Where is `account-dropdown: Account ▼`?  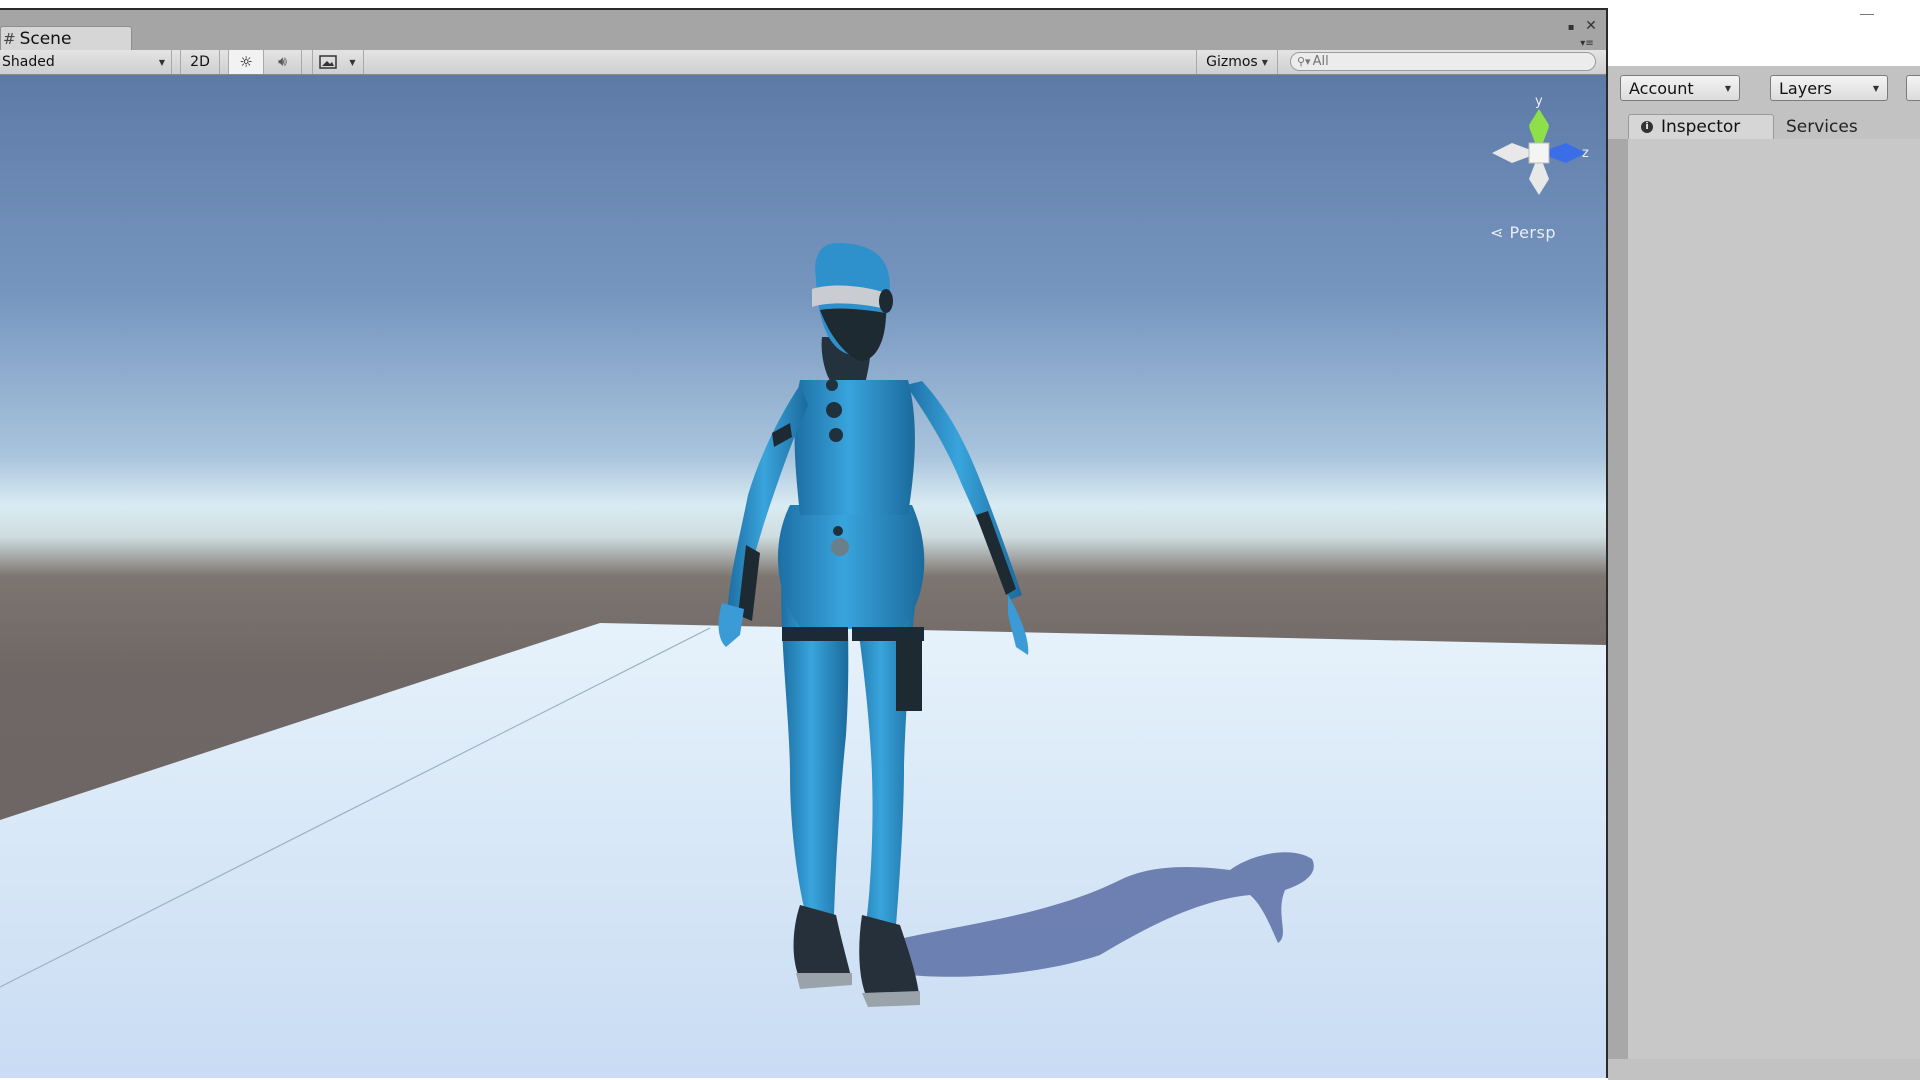 account-dropdown: Account ▼ is located at coordinates (1680, 88).